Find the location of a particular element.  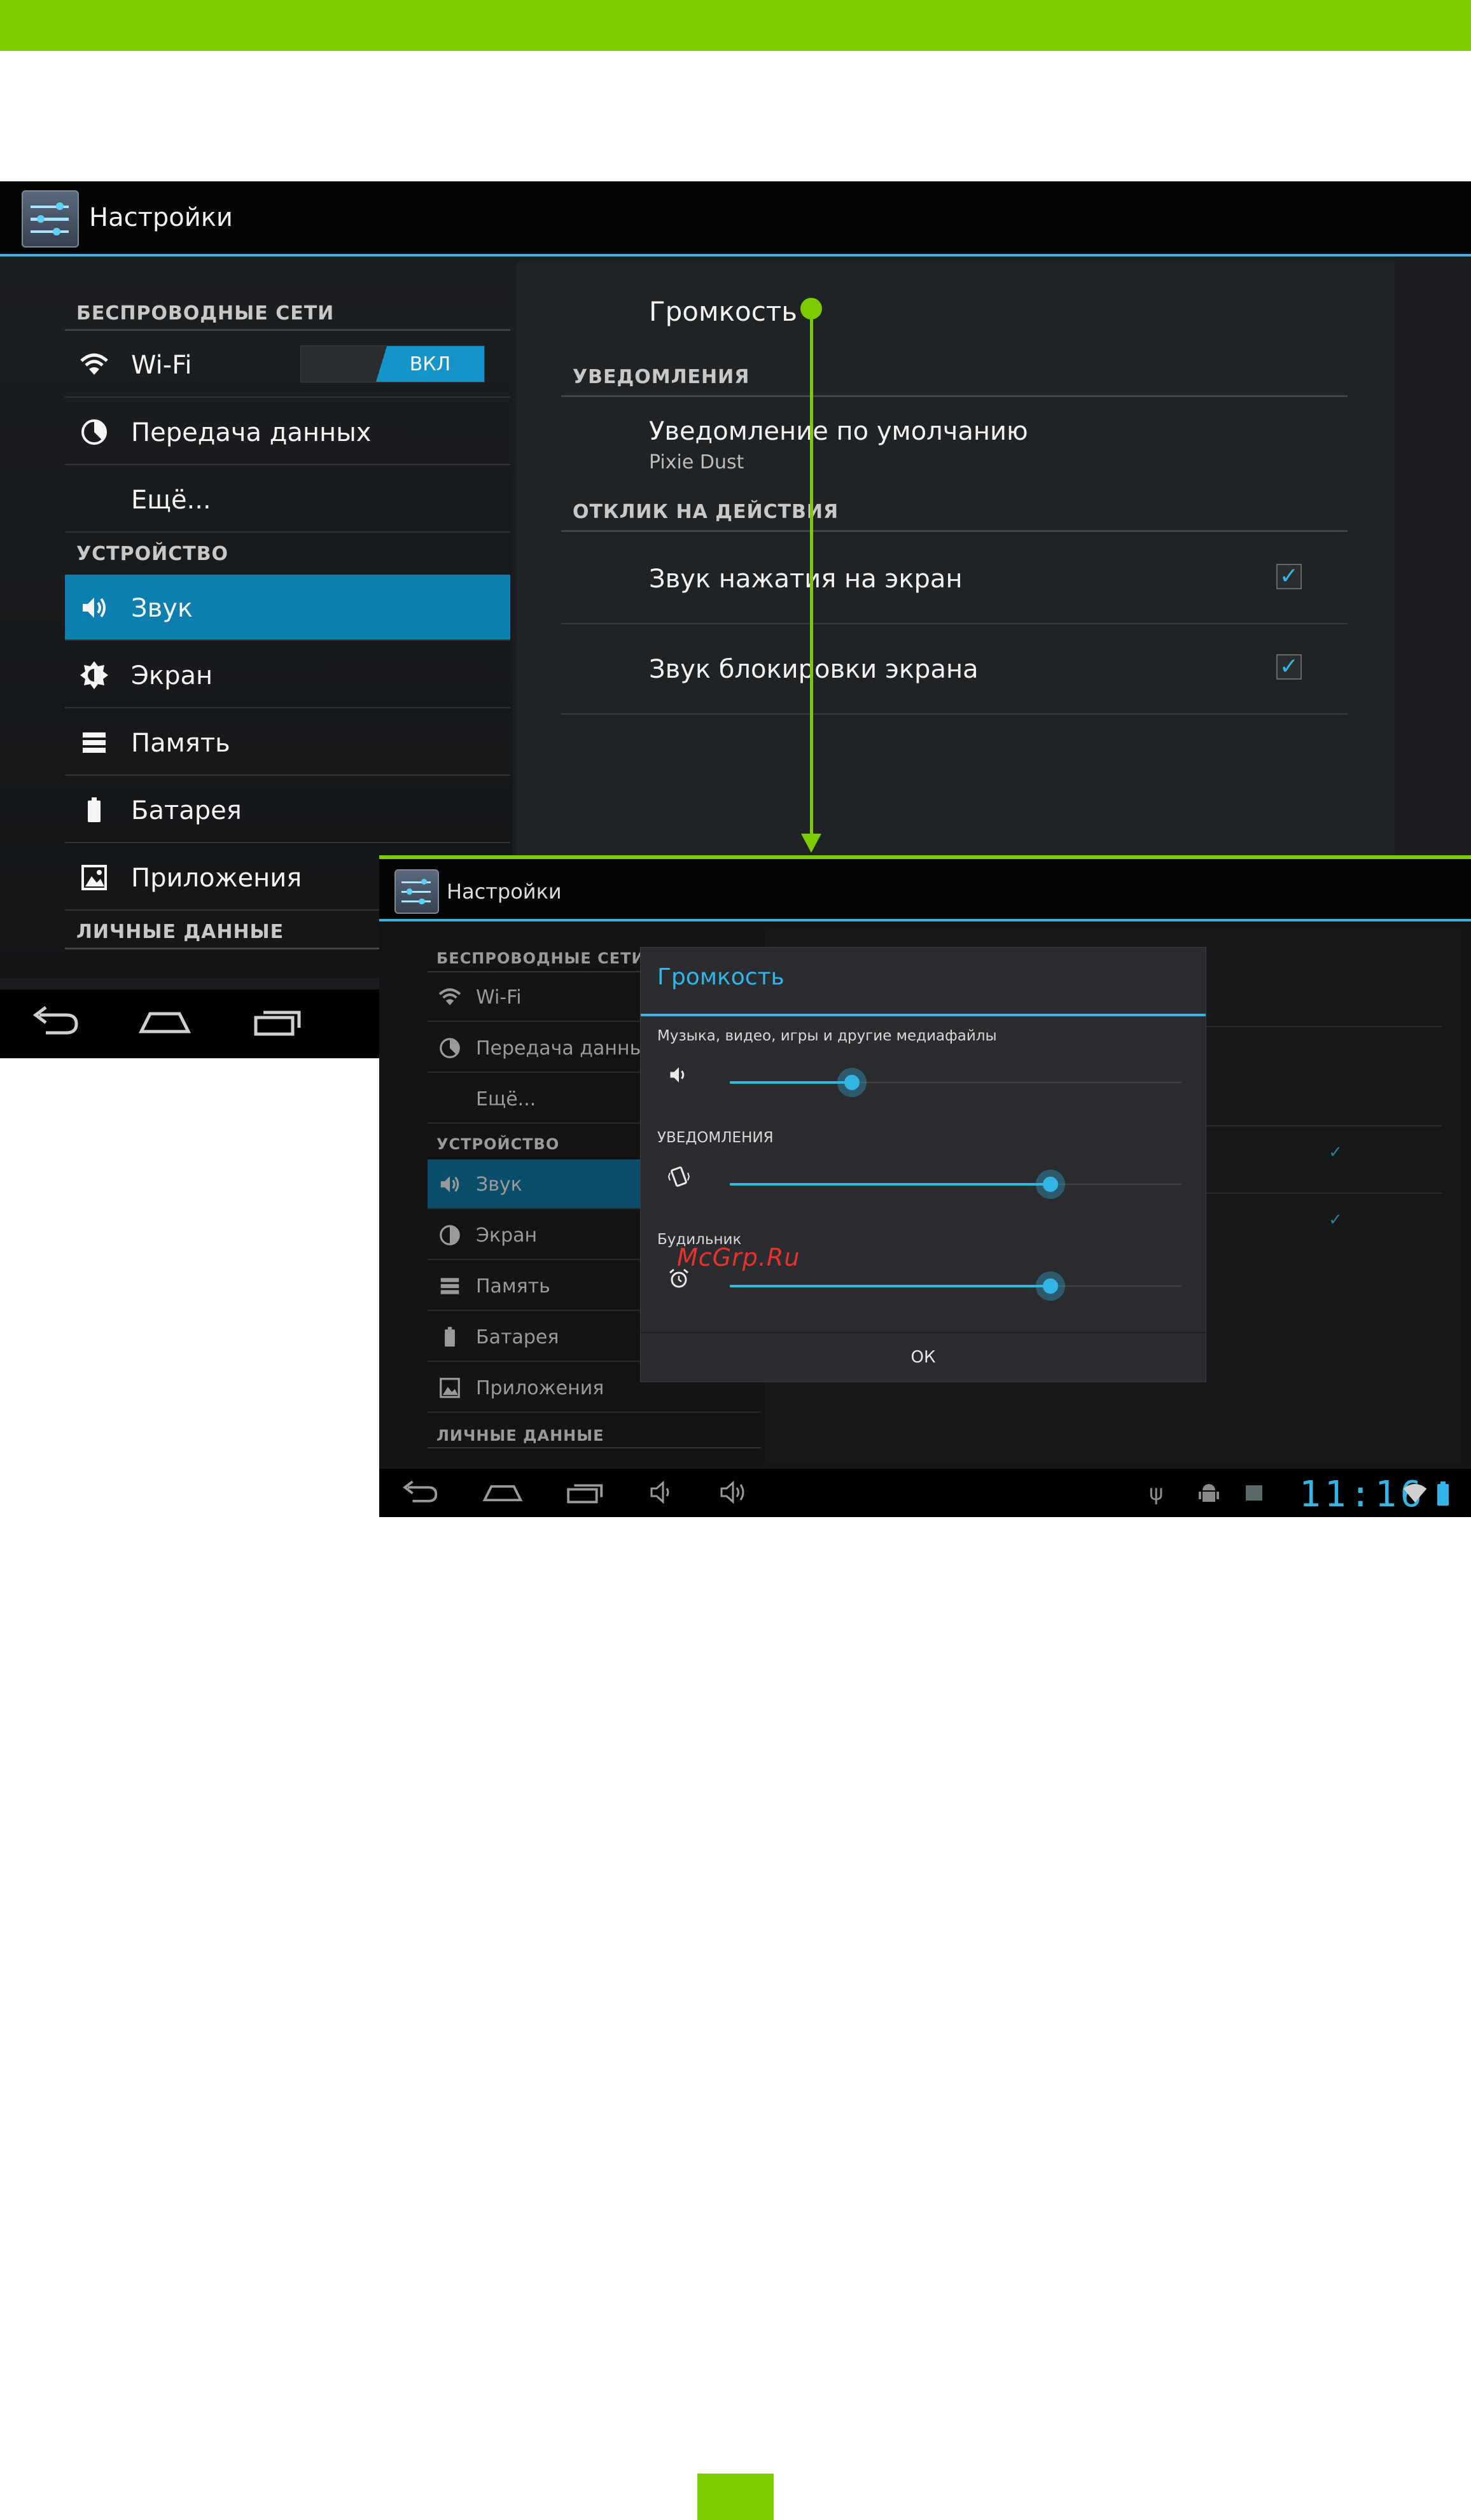

volume-up-icon is located at coordinates (736, 1495).